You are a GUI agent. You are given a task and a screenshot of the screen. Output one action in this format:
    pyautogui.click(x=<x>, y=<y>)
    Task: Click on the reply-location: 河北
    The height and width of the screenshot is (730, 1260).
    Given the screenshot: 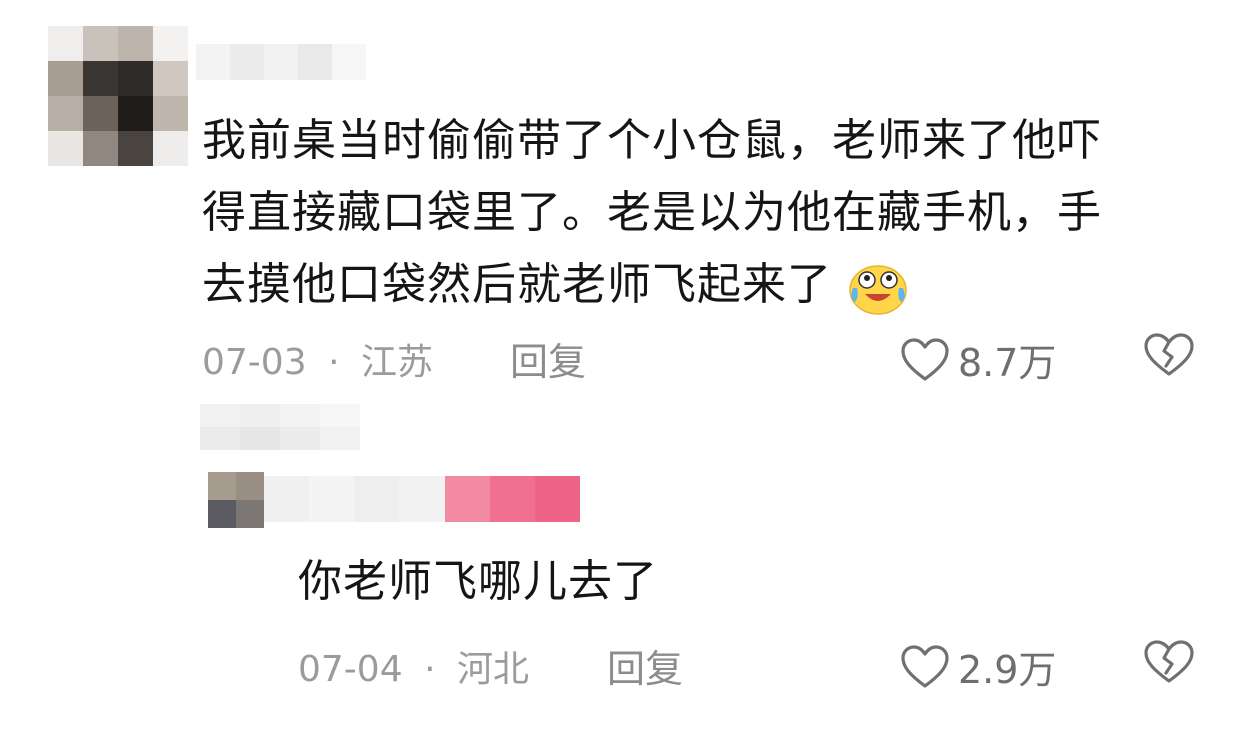 What is the action you would take?
    pyautogui.click(x=492, y=669)
    